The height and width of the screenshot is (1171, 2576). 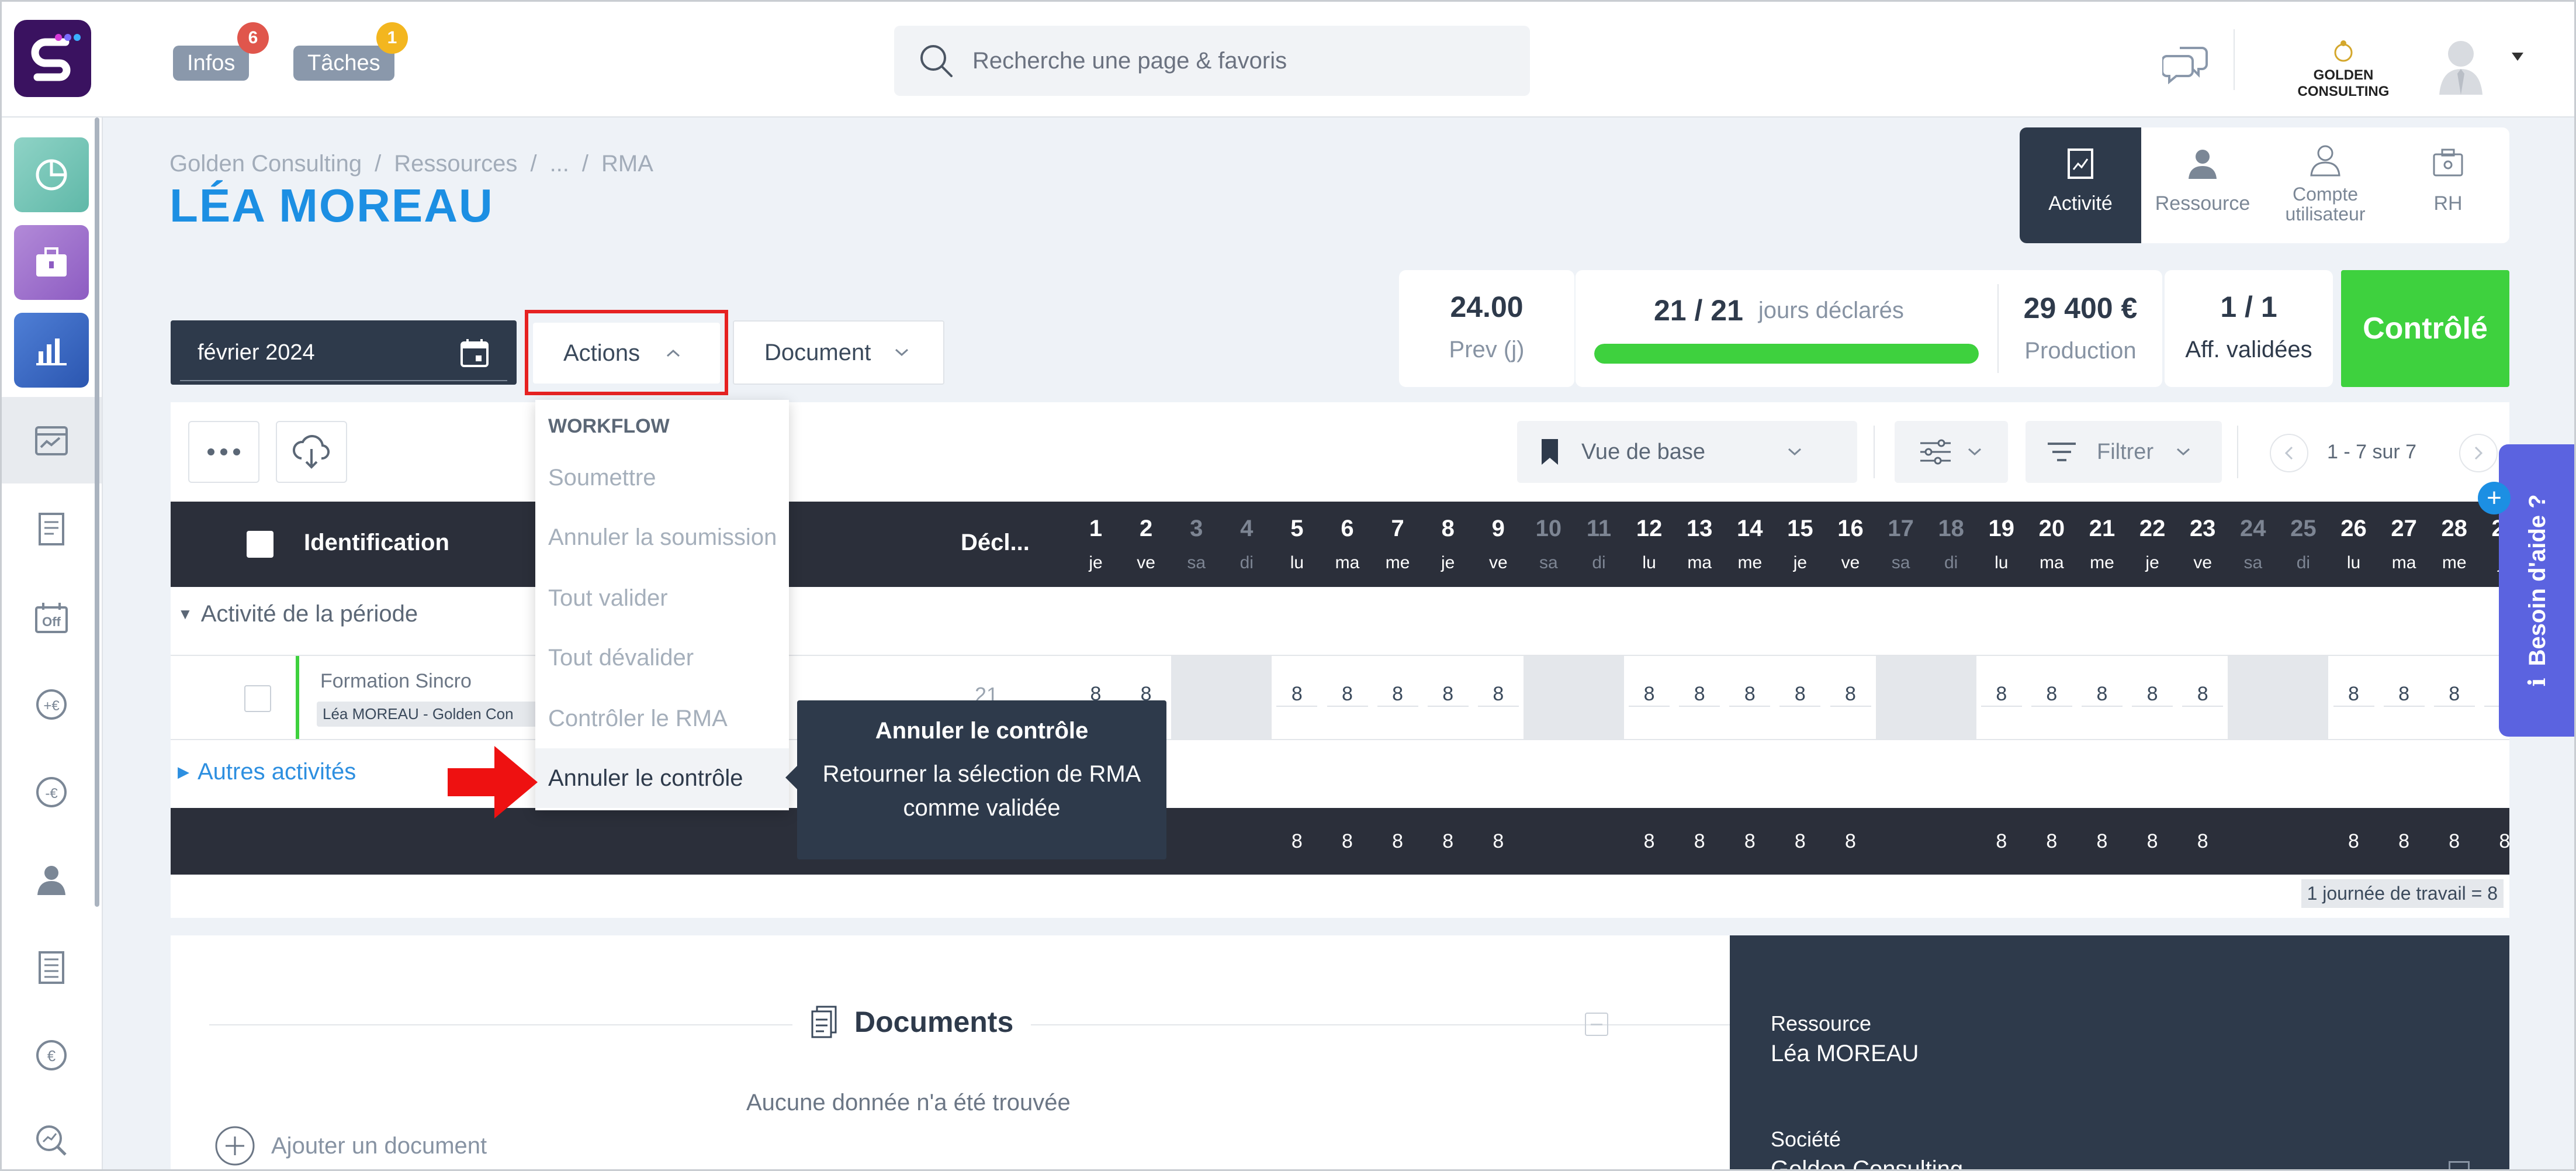 I want to click on days-progress-fill, so click(x=1787, y=354).